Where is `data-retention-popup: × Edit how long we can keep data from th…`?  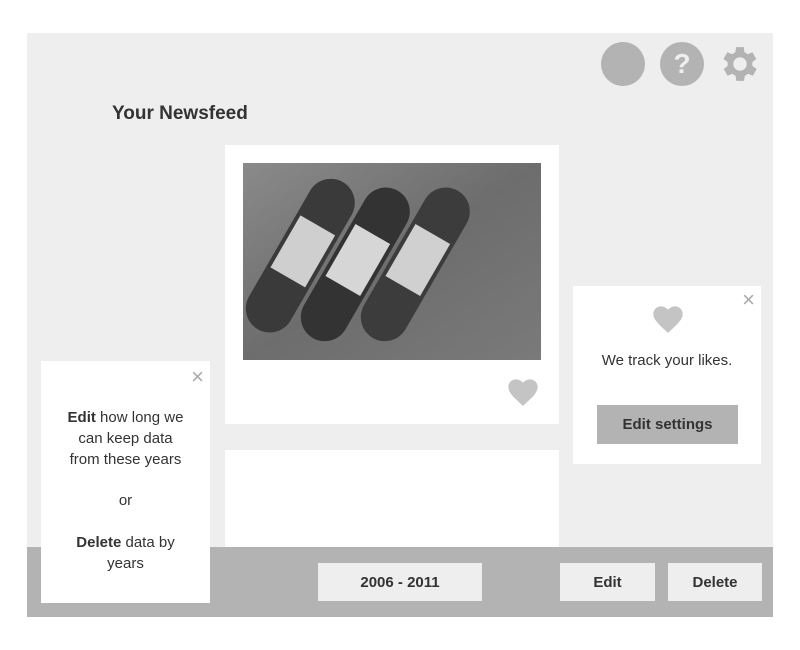 data-retention-popup: × Edit how long we can keep data from th… is located at coordinates (125, 482).